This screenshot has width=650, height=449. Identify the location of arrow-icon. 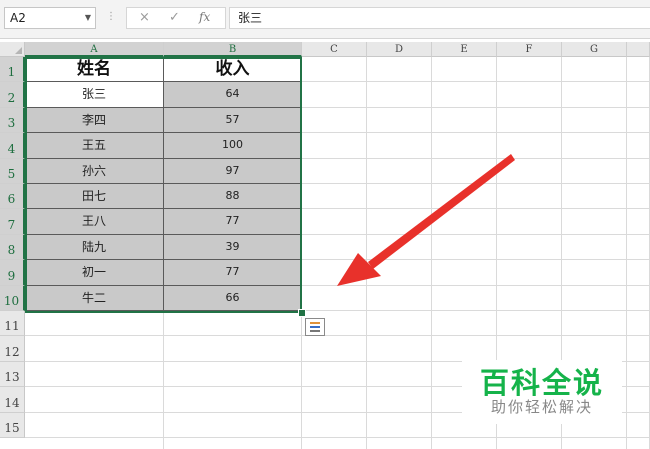
(441, 211).